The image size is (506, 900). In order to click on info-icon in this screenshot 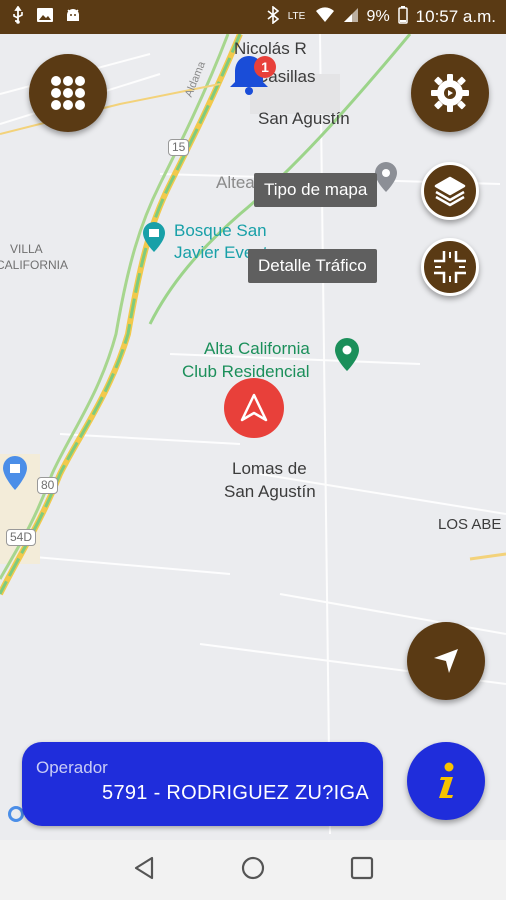, I will do `click(446, 780)`.